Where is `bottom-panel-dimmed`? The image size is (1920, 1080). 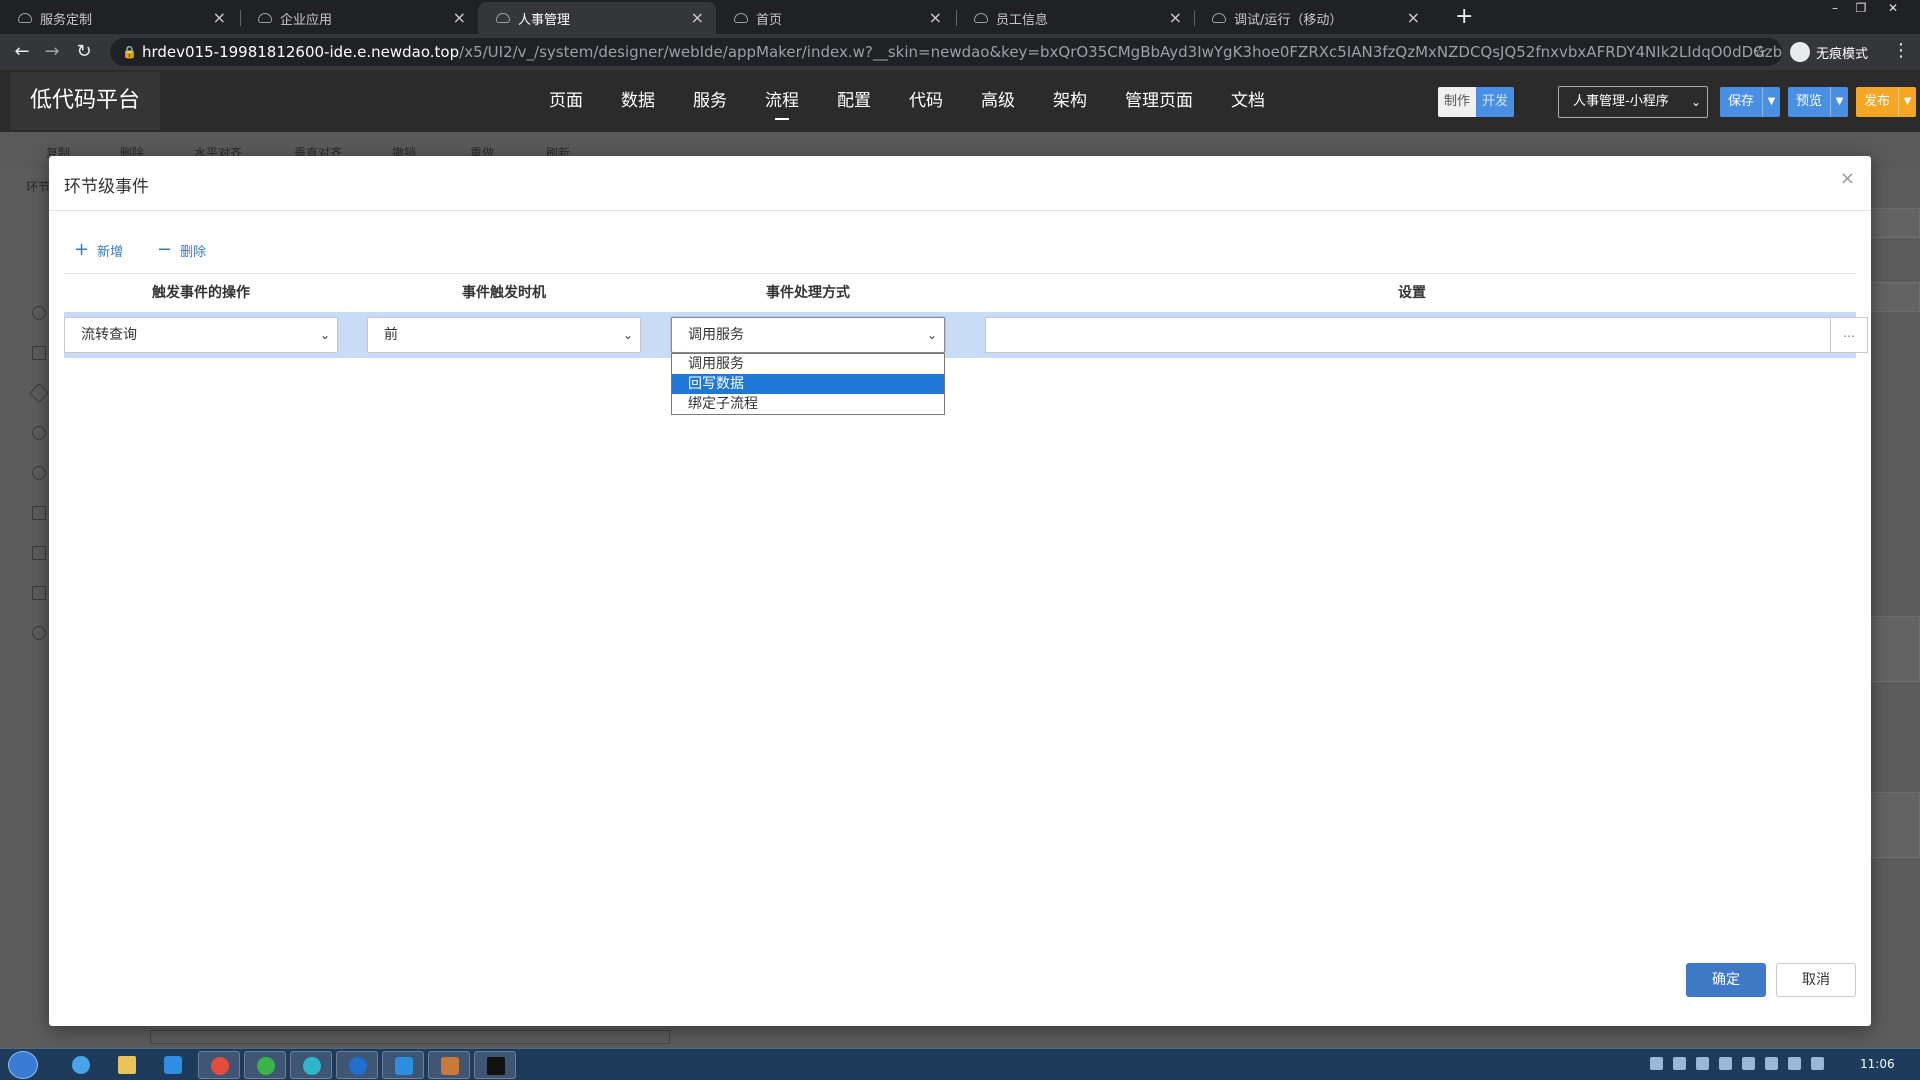 bottom-panel-dimmed is located at coordinates (410, 1037).